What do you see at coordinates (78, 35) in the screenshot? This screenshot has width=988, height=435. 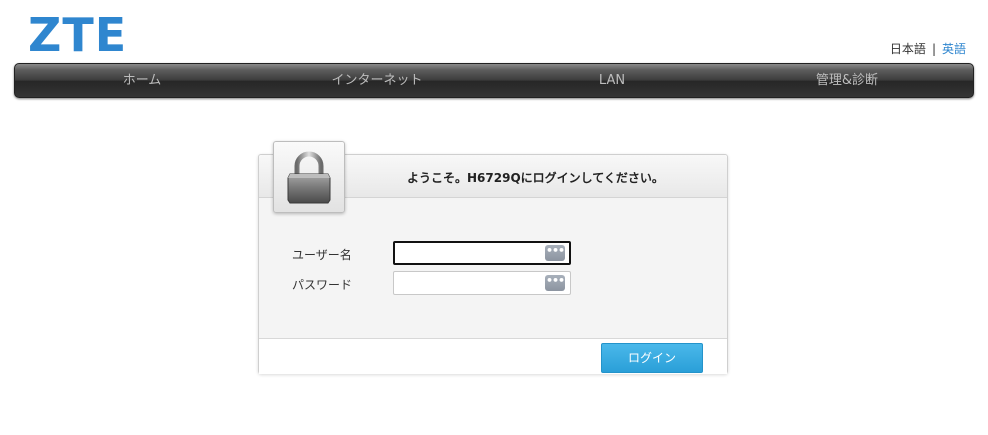 I see `zte-logo: ZTE` at bounding box center [78, 35].